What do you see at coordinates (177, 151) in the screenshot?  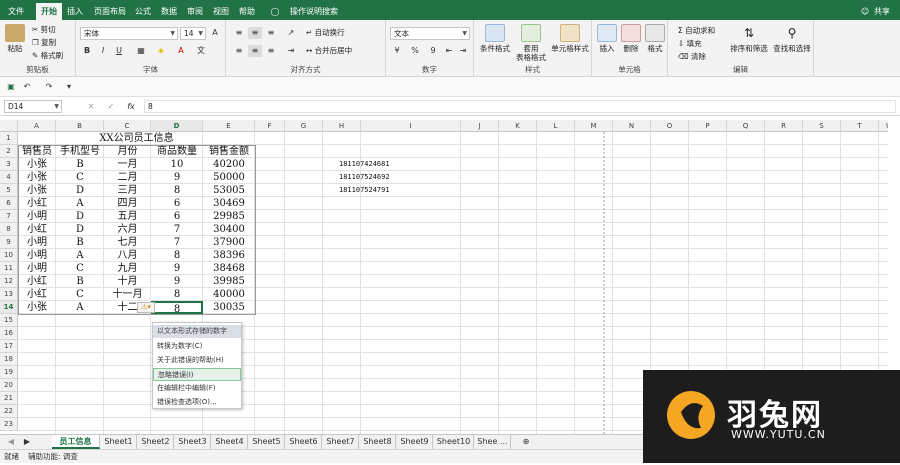 I see `header-cell: 商品数量` at bounding box center [177, 151].